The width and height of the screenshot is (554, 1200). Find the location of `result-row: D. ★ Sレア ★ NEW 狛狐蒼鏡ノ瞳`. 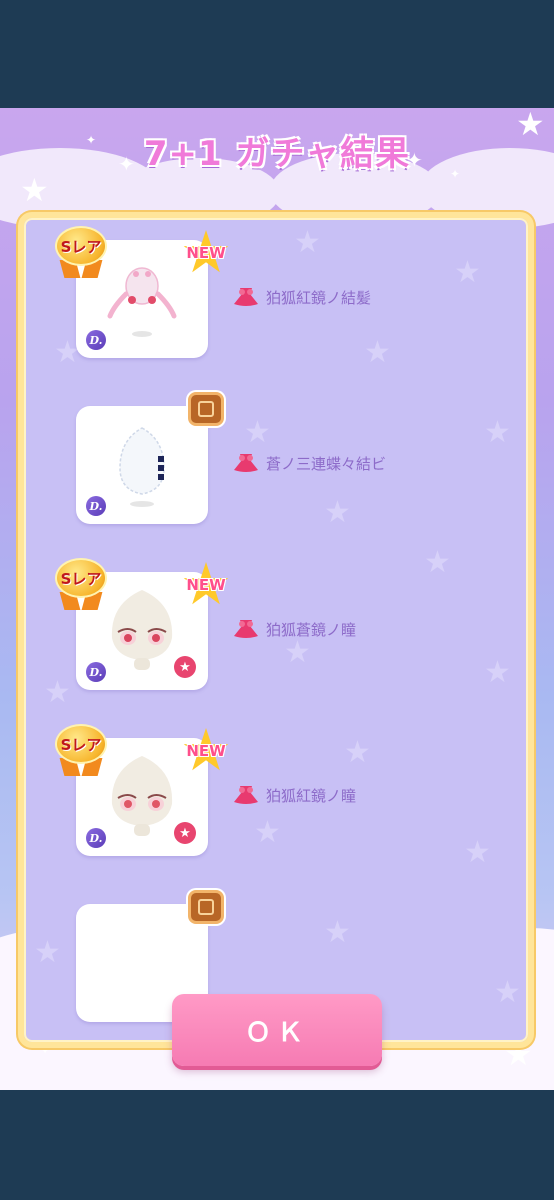

result-row: D. ★ Sレア ★ NEW 狛狐蒼鏡ノ瞳 is located at coordinates (276, 622).